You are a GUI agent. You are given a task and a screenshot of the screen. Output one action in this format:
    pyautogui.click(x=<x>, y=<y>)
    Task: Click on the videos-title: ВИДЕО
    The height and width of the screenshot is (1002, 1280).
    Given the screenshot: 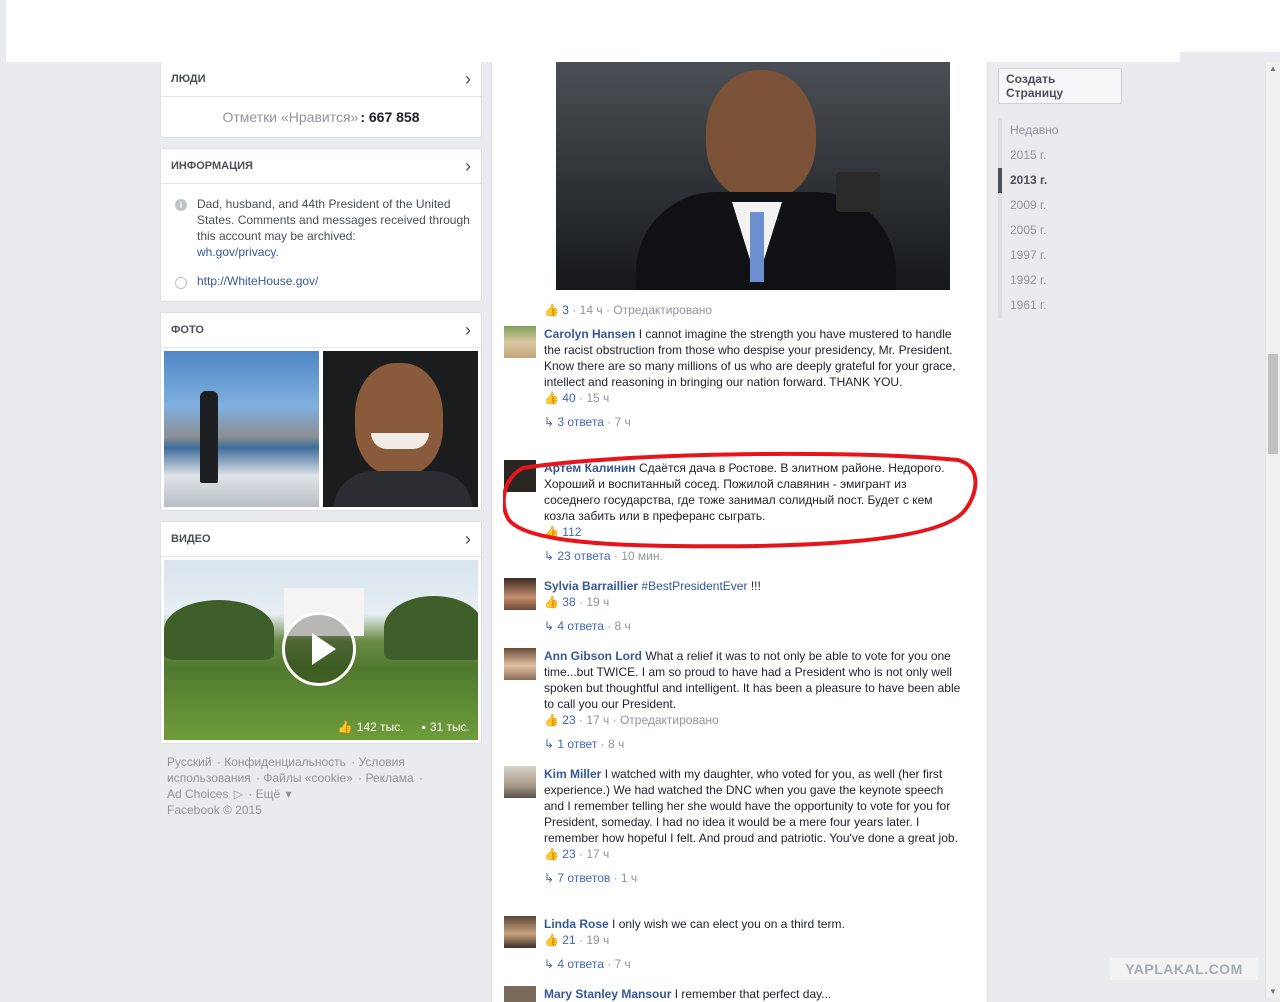 What is the action you would take?
    pyautogui.click(x=191, y=539)
    